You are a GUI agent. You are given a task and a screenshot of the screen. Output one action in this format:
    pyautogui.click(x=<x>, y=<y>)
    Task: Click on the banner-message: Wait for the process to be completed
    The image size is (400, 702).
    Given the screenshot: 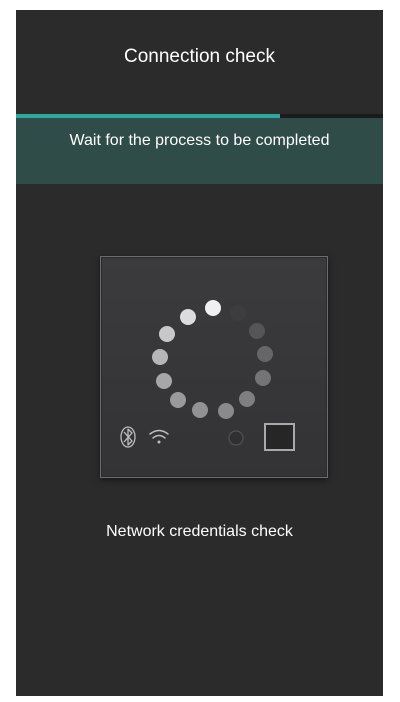 What is the action you would take?
    pyautogui.click(x=199, y=140)
    